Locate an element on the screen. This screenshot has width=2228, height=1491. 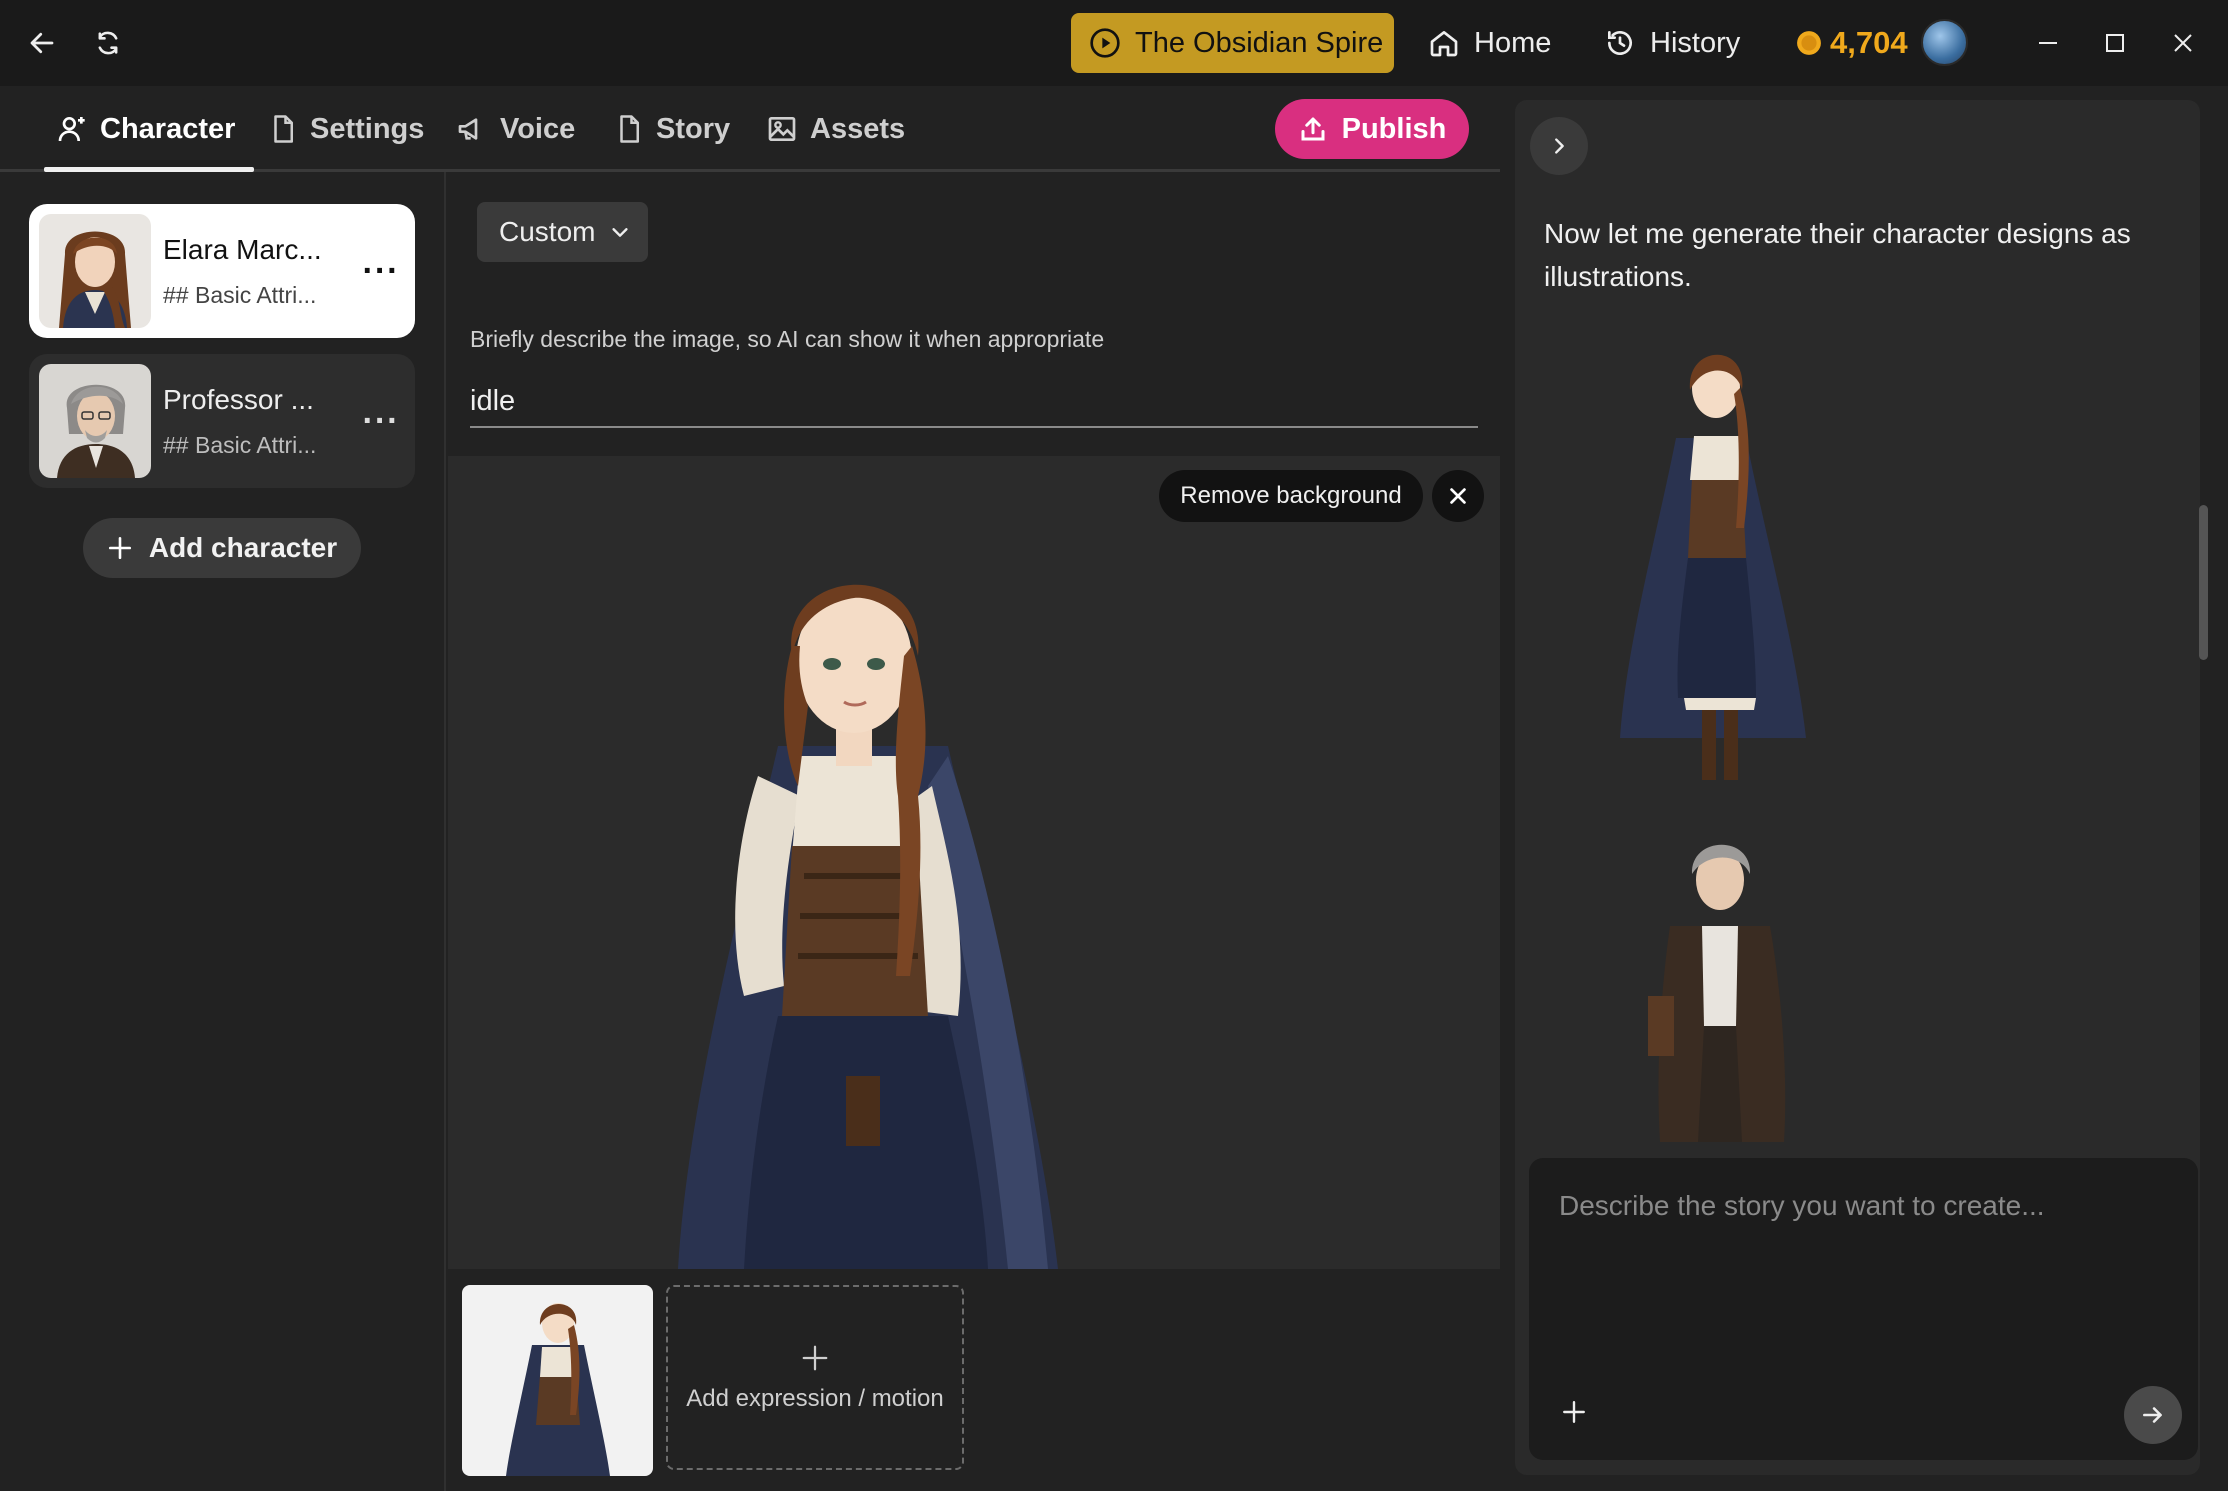
upload-icon is located at coordinates (1313, 129).